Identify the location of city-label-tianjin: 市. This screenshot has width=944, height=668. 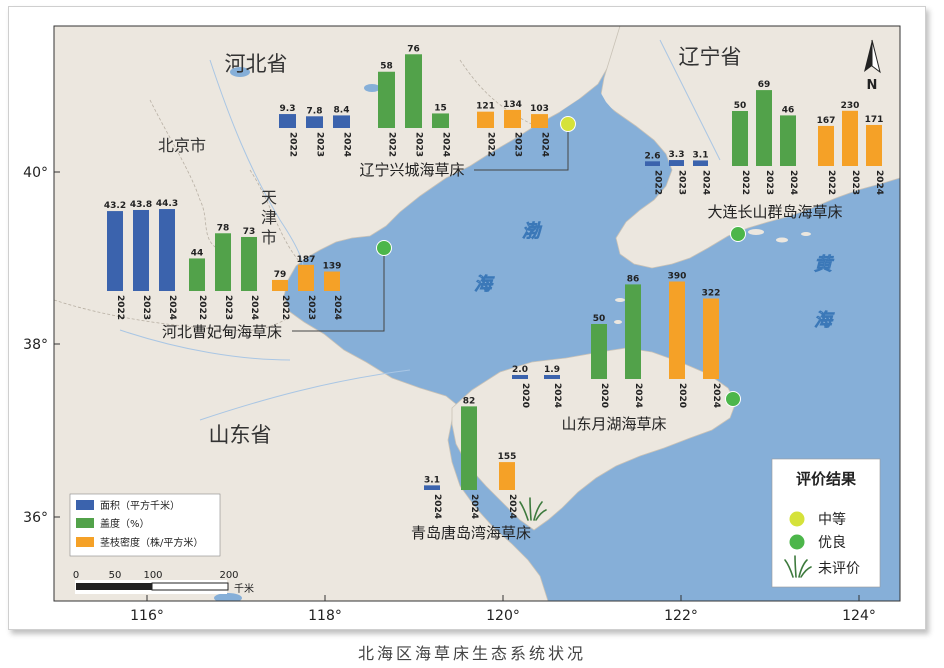
(269, 237).